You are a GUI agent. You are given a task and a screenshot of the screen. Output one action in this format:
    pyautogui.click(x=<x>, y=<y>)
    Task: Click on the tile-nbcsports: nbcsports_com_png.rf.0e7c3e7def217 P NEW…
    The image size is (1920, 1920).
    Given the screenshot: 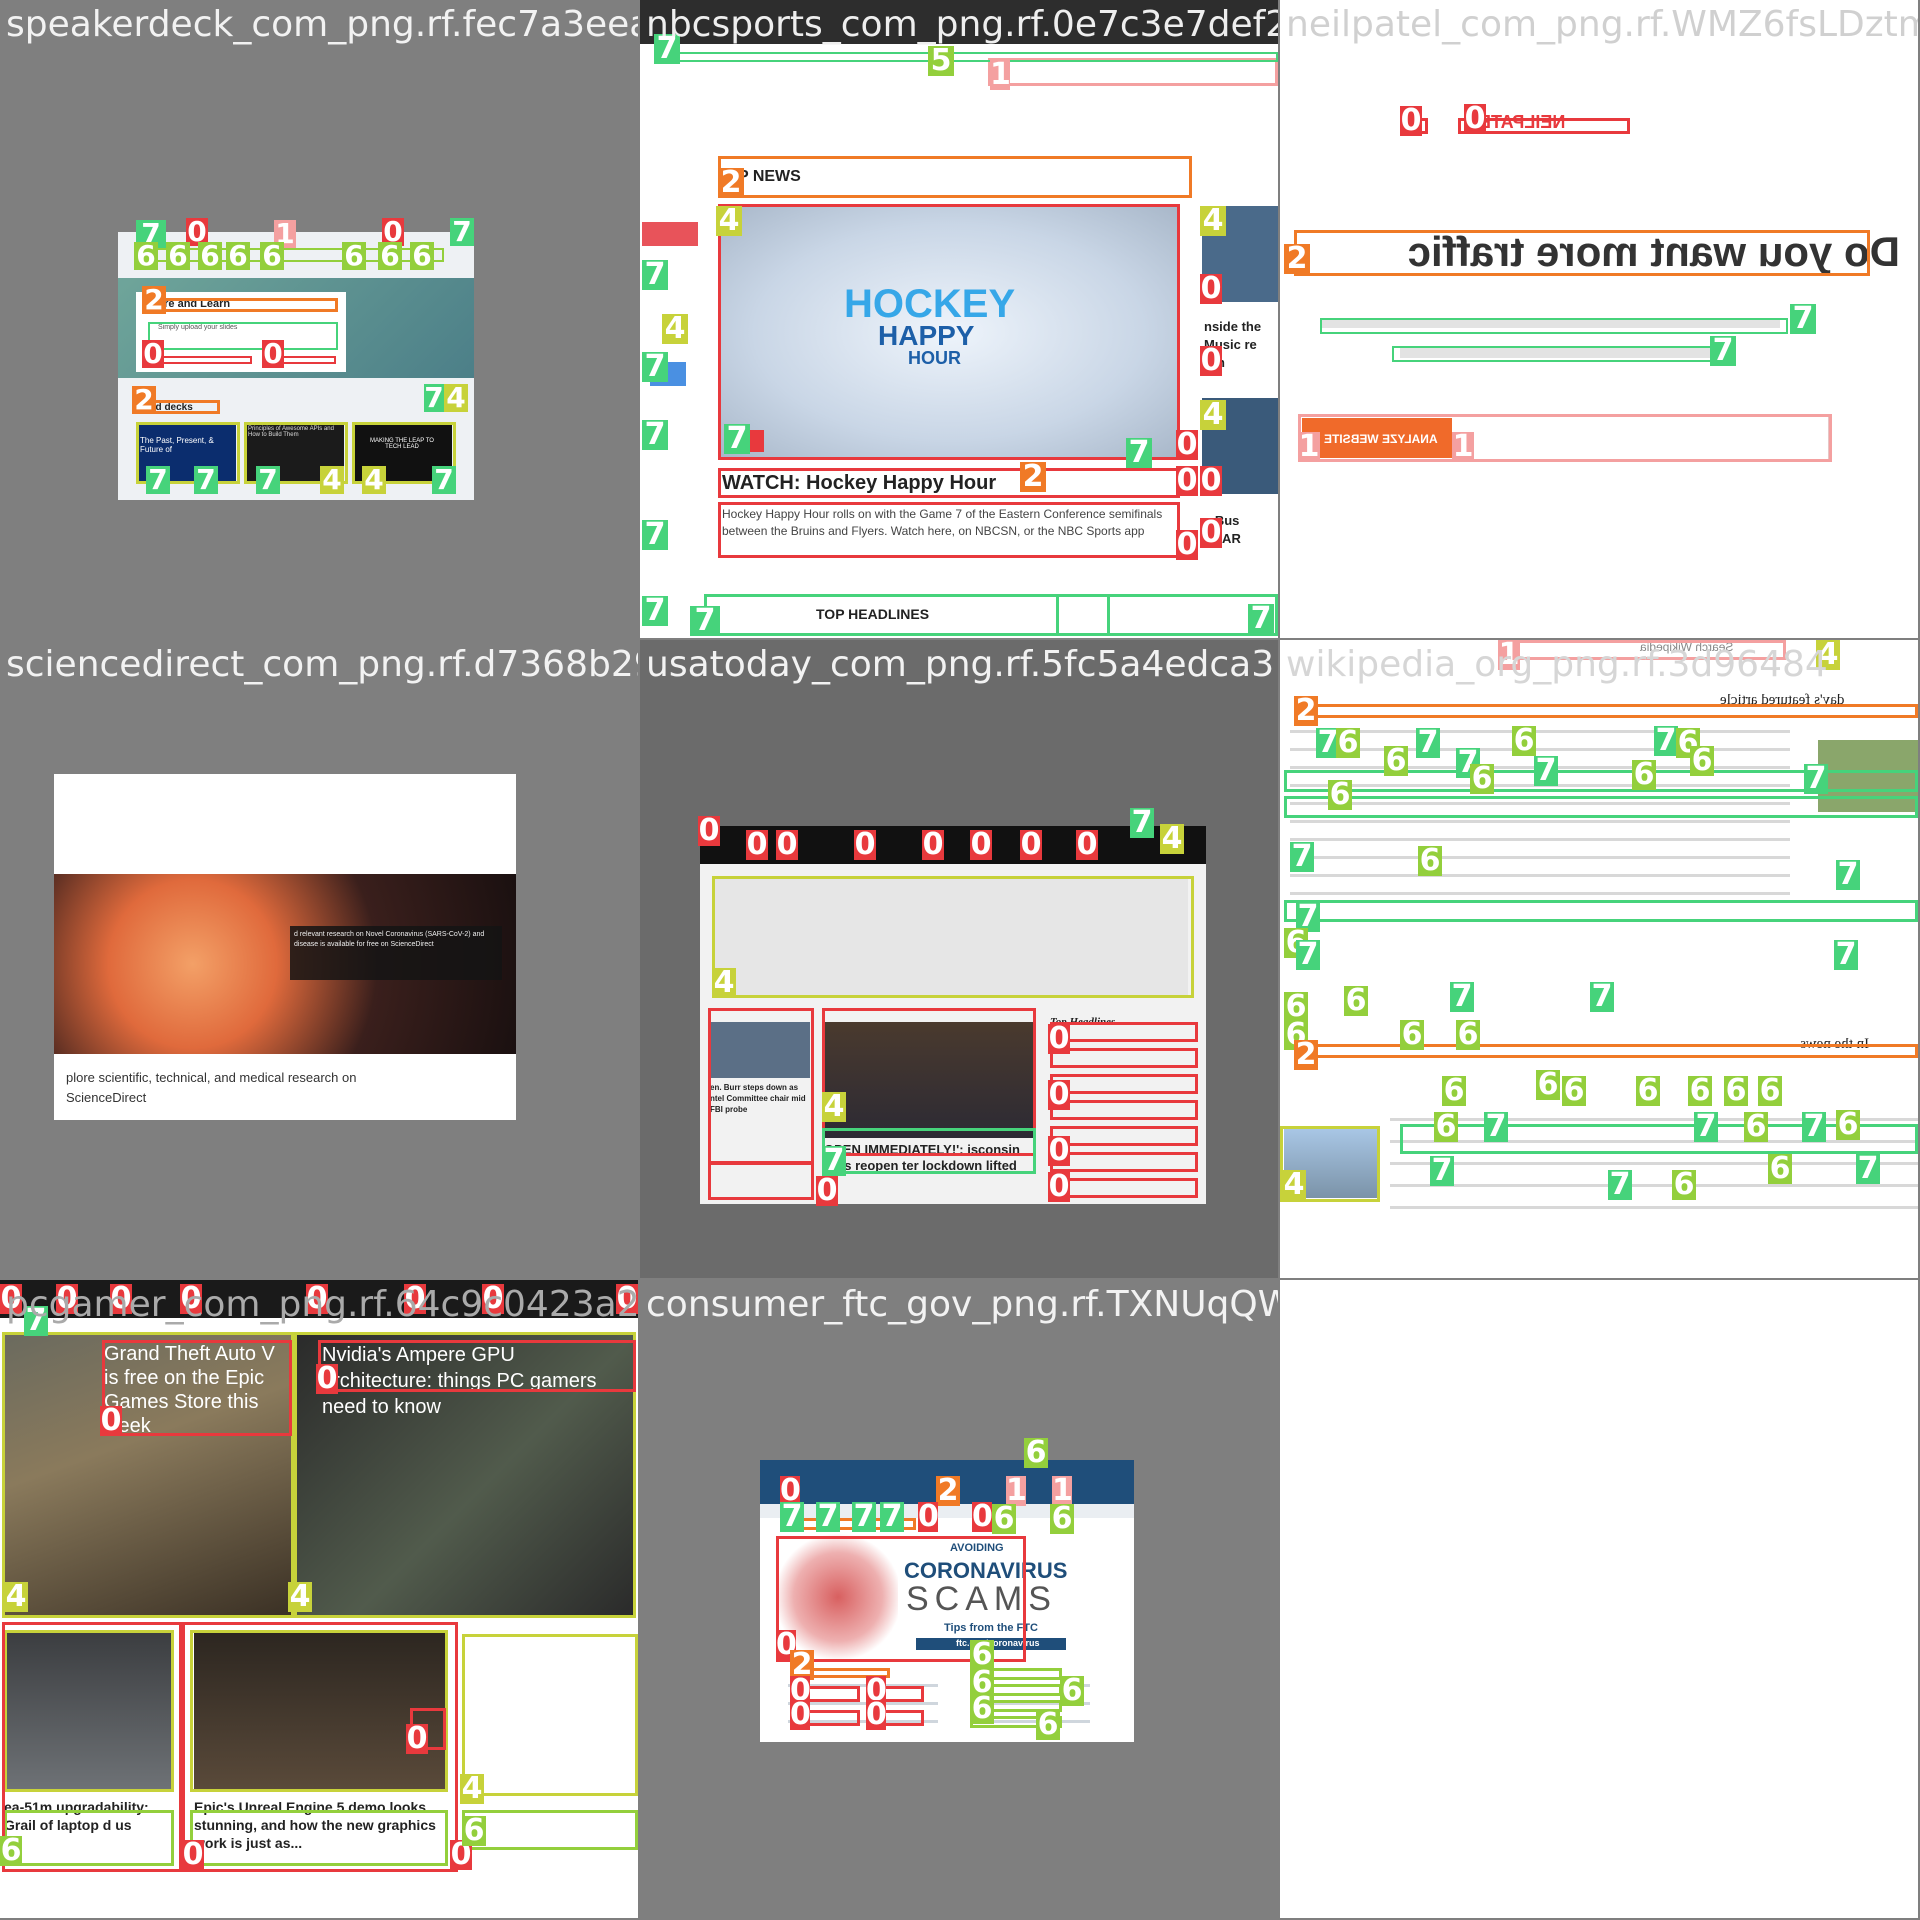 What is the action you would take?
    pyautogui.click(x=959, y=319)
    